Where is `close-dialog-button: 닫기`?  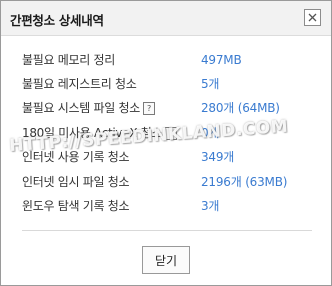
close-dialog-button: 닫기 is located at coordinates (166, 260).